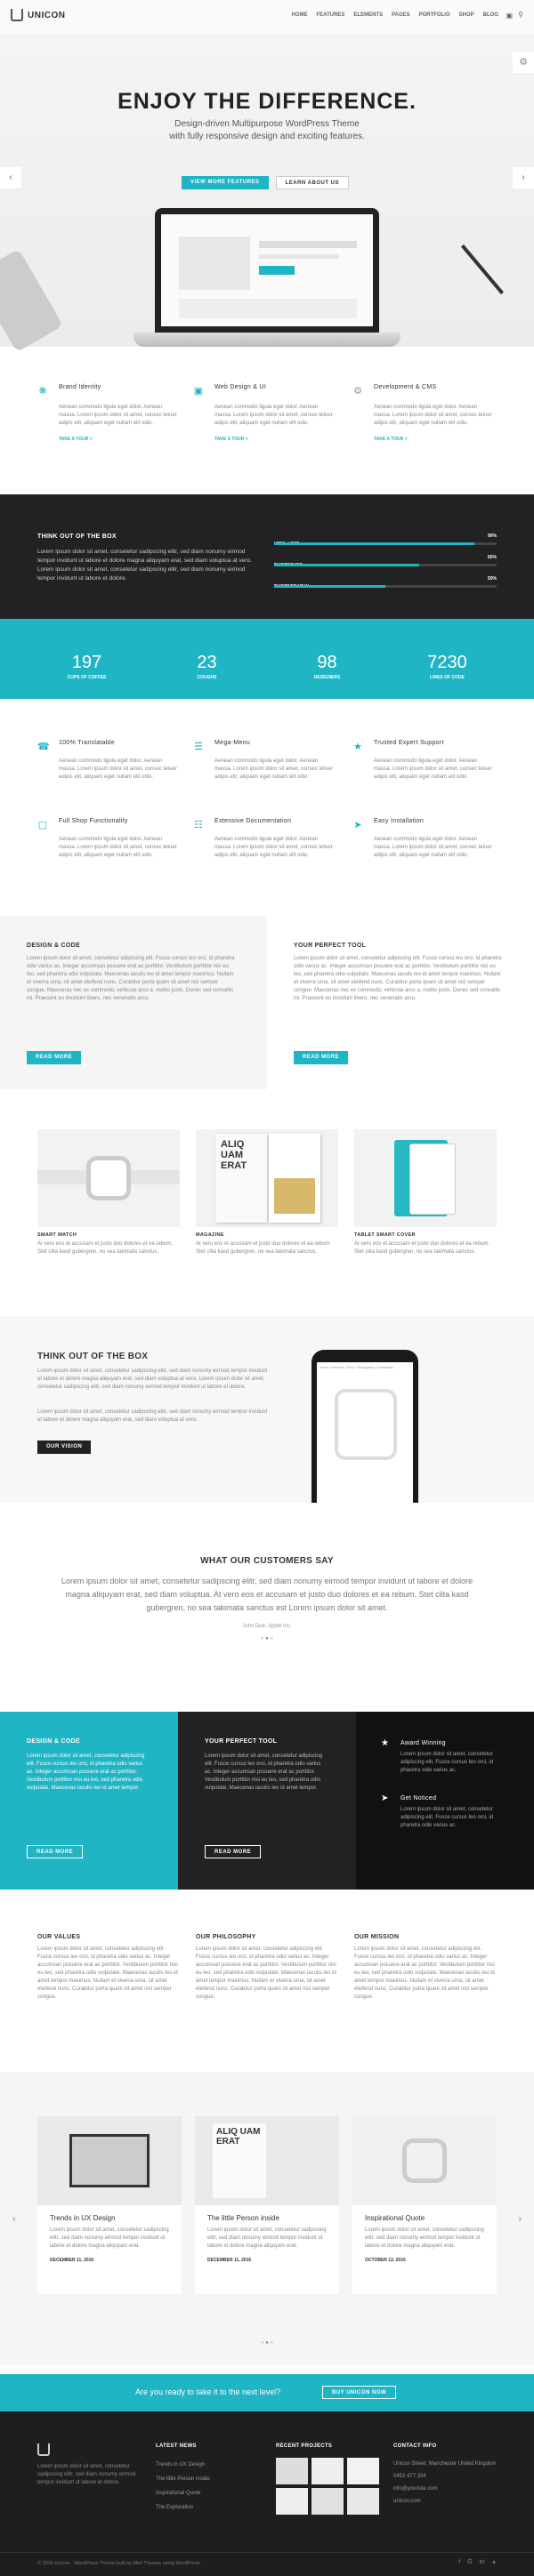  Describe the element at coordinates (267, 1638) in the screenshot. I see `carousel-dots: ● ● ●` at that location.